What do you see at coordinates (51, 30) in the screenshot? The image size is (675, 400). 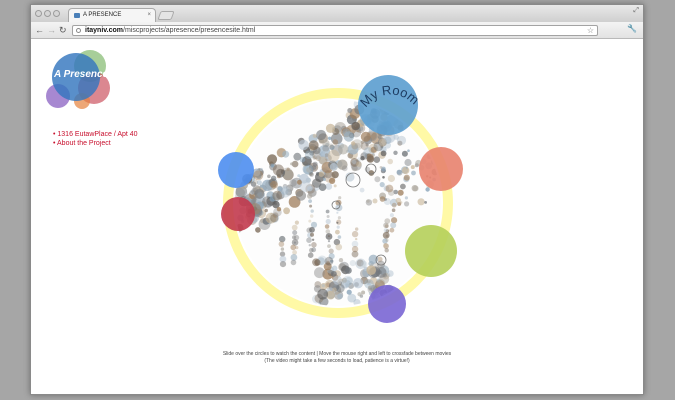 I see `forward-button: →` at bounding box center [51, 30].